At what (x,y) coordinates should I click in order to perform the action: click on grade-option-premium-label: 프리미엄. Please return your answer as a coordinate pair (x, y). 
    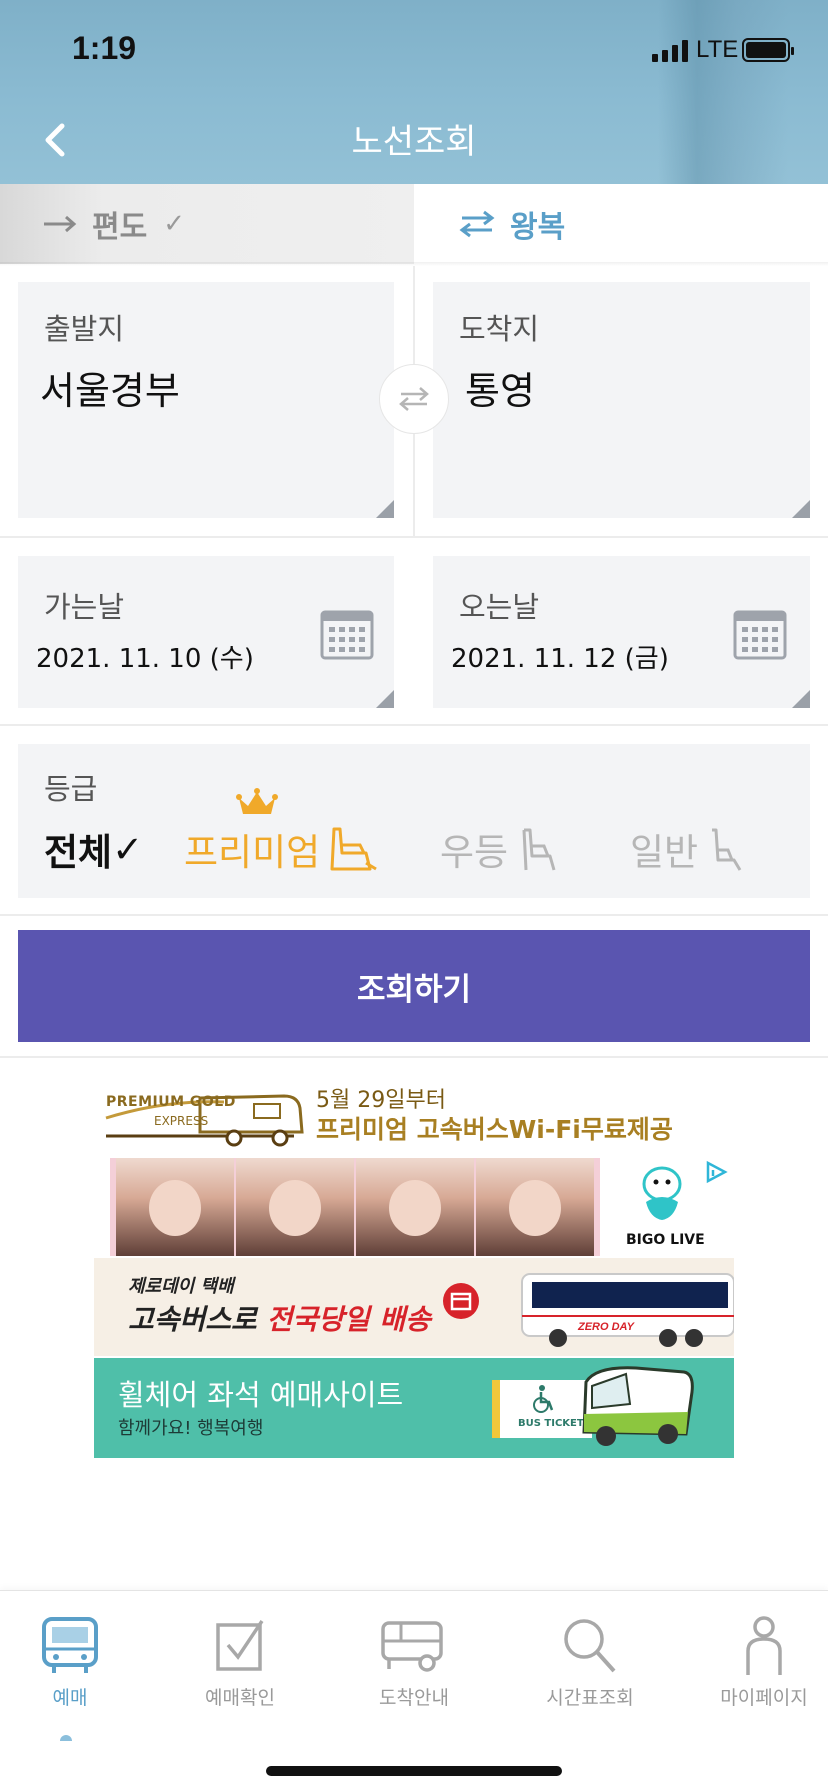
    Looking at the image, I should click on (252, 852).